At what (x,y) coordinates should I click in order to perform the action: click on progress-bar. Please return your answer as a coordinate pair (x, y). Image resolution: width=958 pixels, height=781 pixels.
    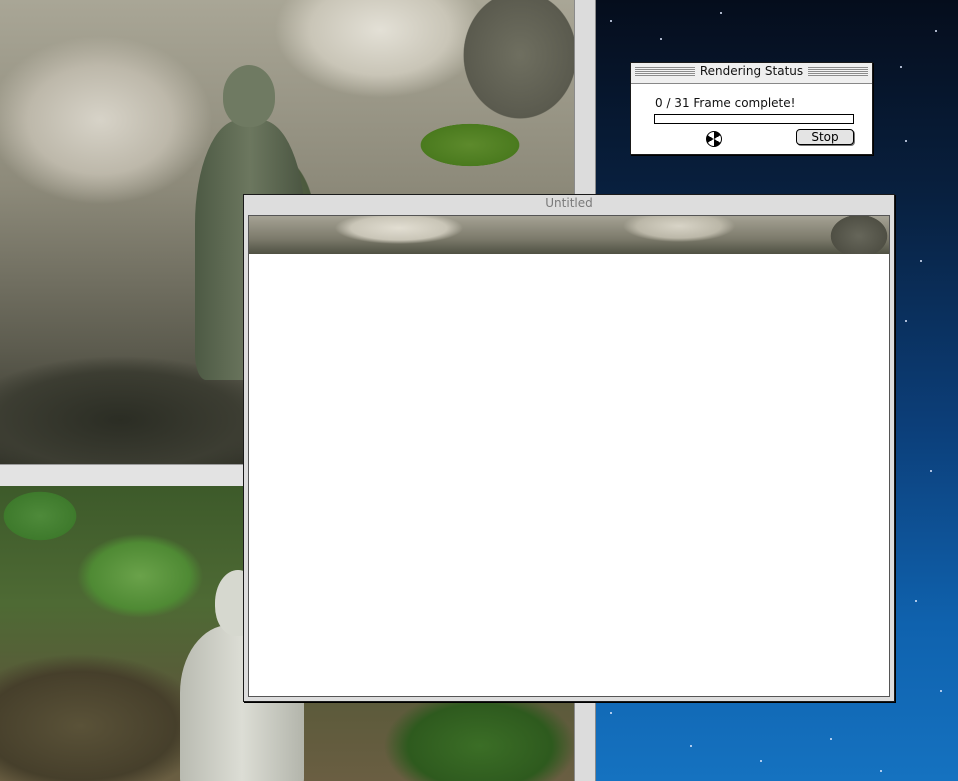
    Looking at the image, I should click on (754, 119).